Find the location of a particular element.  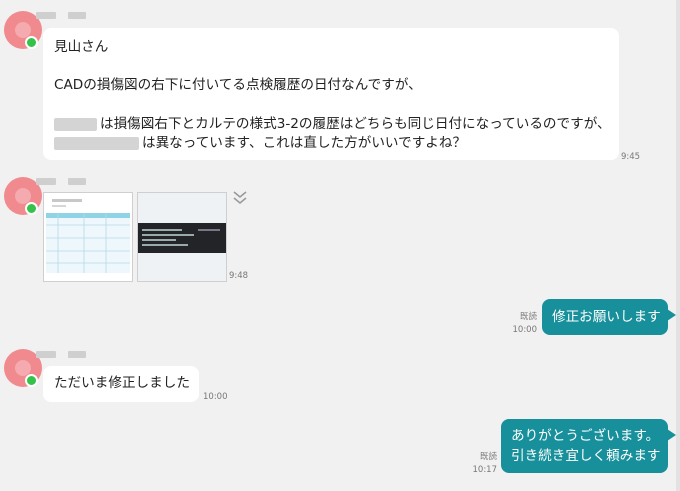

message-text-line: 見山さん is located at coordinates (81, 47).